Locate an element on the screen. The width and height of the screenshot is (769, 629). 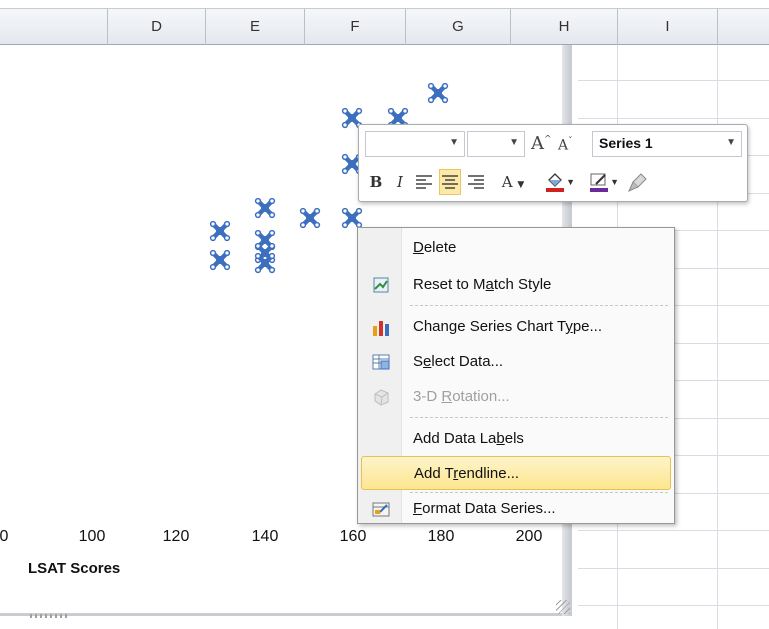
shrink-font-button: Aˇ is located at coordinates (565, 145).